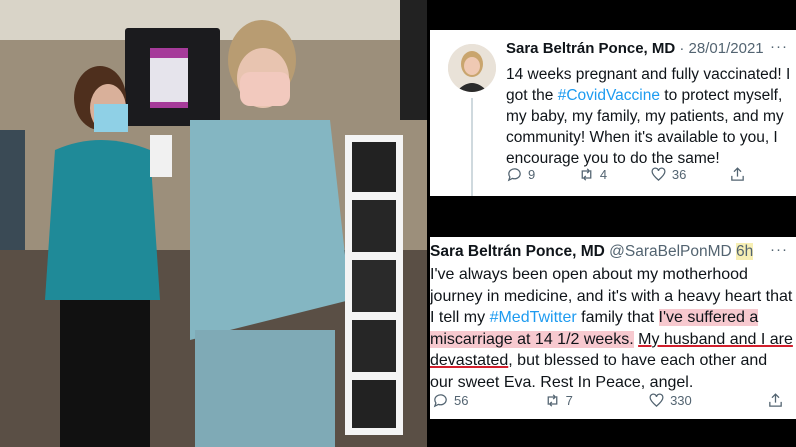 This screenshot has height=447, width=796. What do you see at coordinates (679, 174) in the screenshot?
I see `like-count: 36` at bounding box center [679, 174].